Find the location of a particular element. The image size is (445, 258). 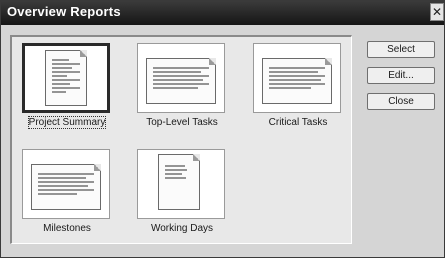

report-milestones: Milestones is located at coordinates (67, 194).